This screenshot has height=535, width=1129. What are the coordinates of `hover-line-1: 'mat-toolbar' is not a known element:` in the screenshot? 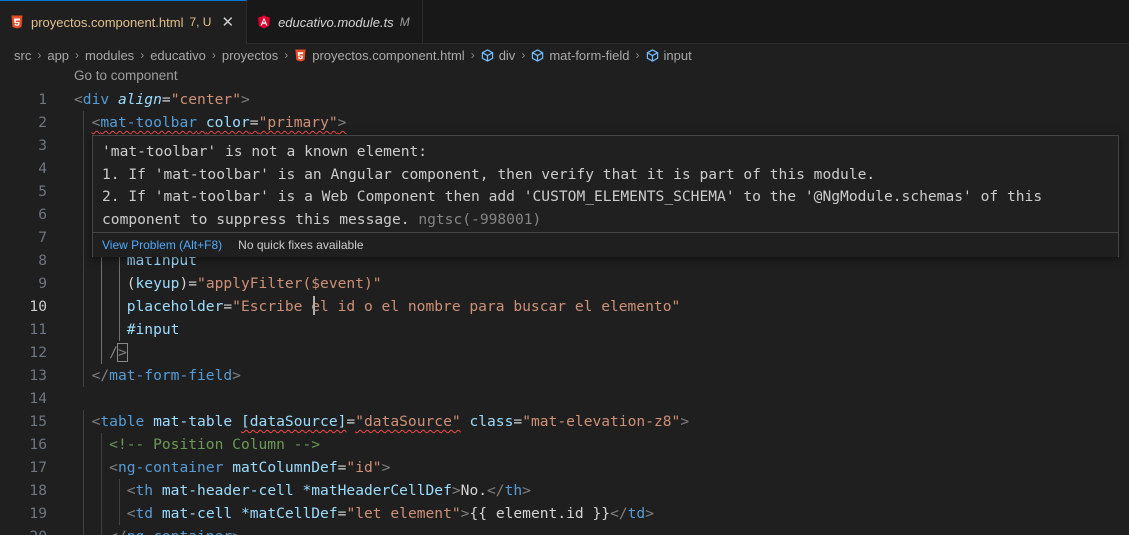 It's located at (265, 151).